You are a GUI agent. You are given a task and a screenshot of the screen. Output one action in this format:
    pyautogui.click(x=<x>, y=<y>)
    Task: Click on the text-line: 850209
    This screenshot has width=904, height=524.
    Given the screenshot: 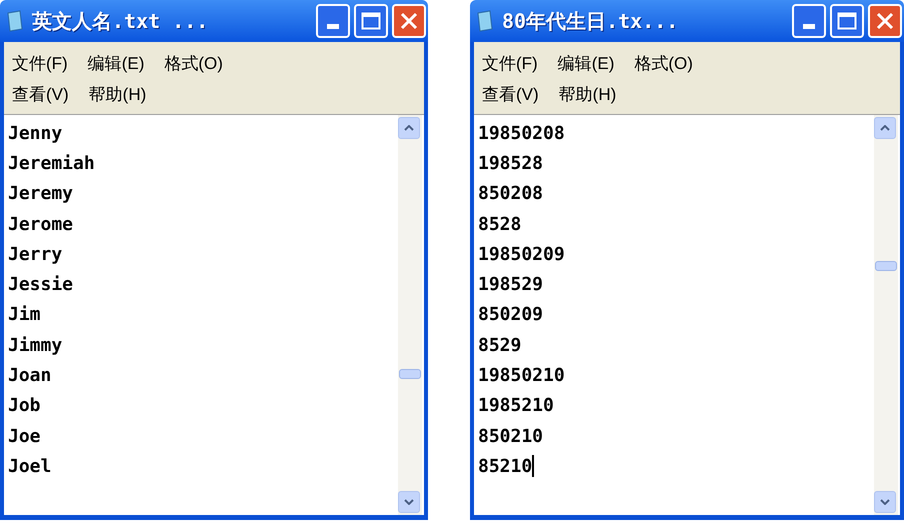 What is the action you would take?
    pyautogui.click(x=511, y=315)
    